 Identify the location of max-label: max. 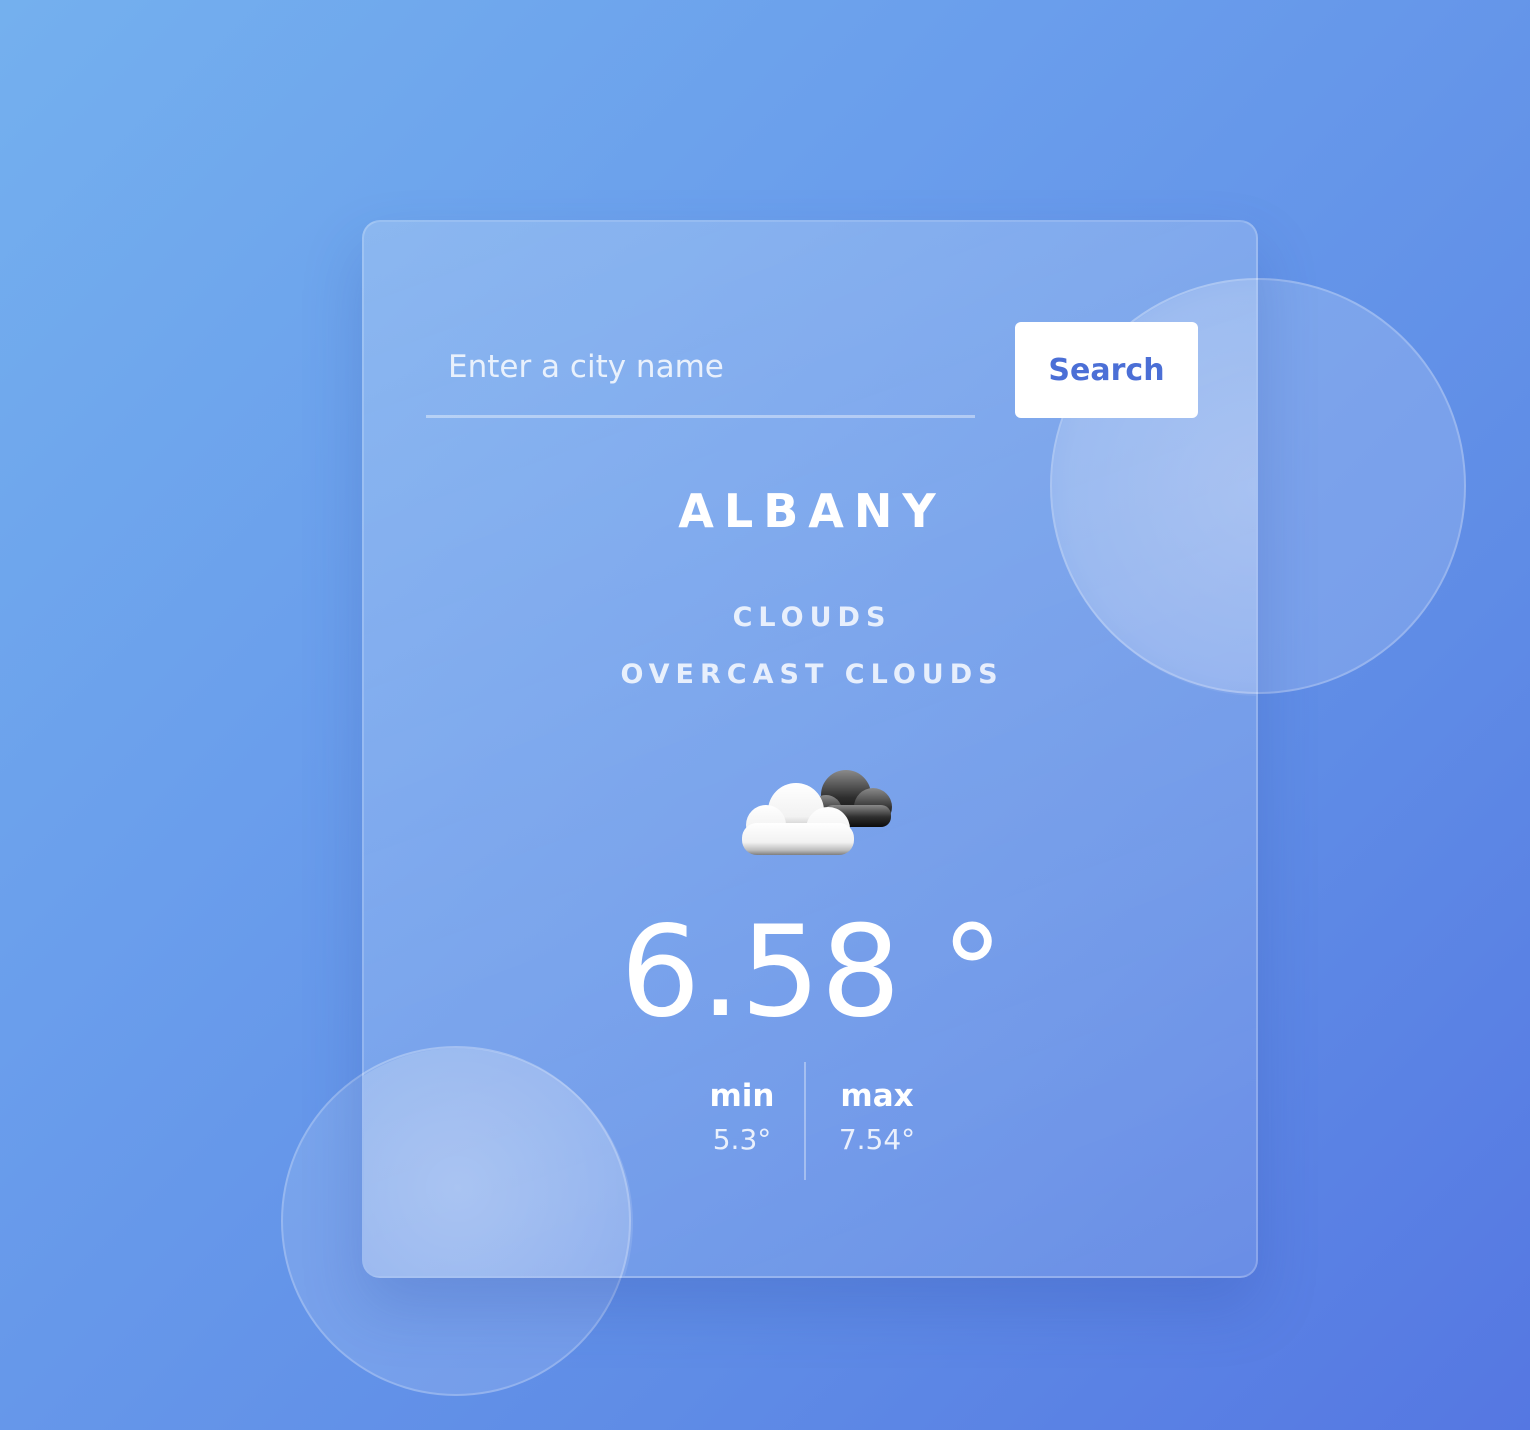
(877, 1096).